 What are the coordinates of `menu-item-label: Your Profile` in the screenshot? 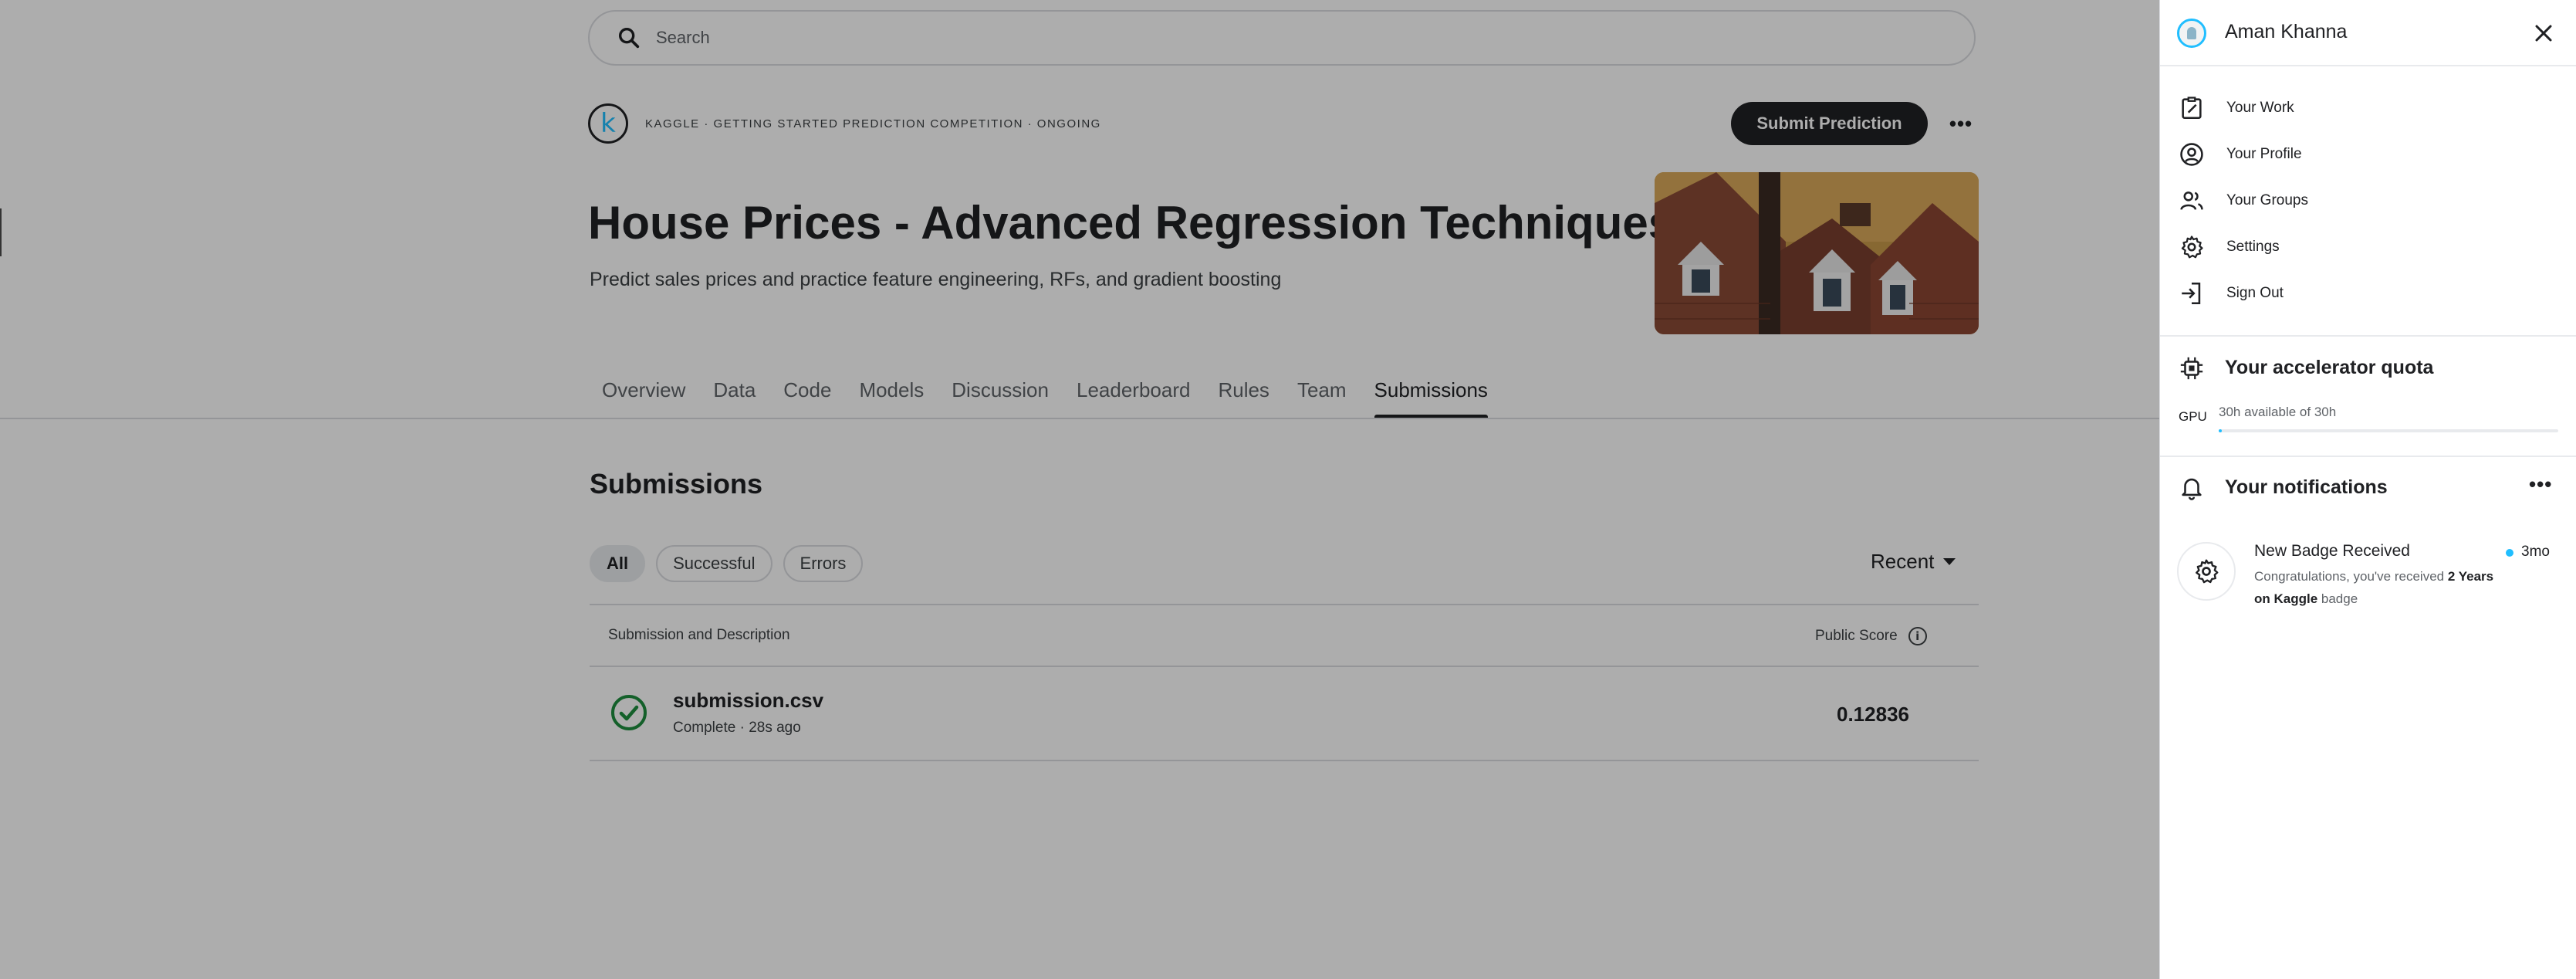 It's located at (2264, 154).